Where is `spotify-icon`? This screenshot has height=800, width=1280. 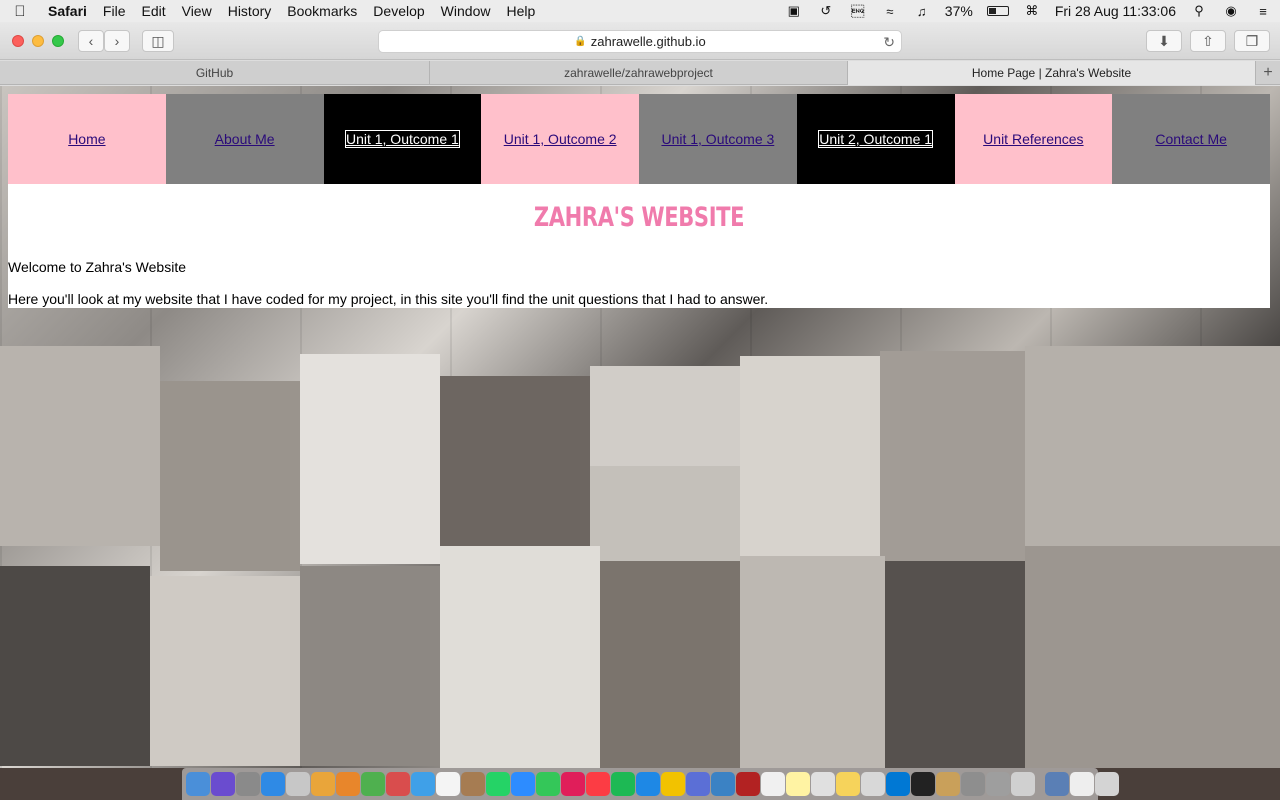
spotify-icon is located at coordinates (623, 784).